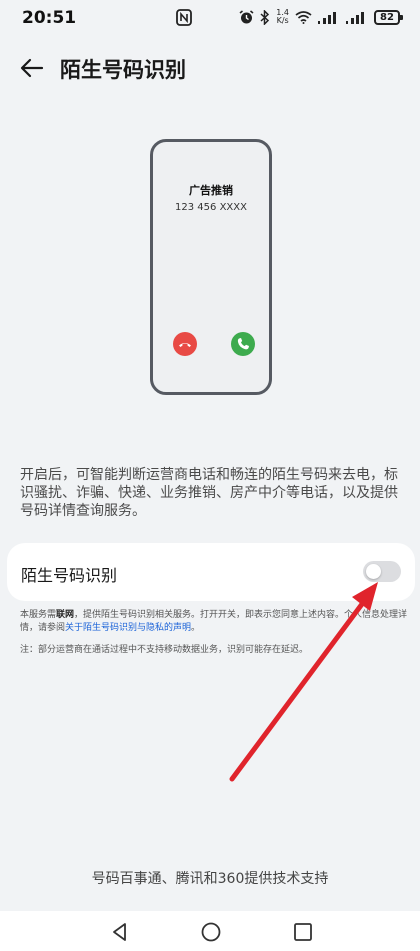 This screenshot has width=420, height=951. What do you see at coordinates (49, 18) in the screenshot?
I see `status-time: 20:51` at bounding box center [49, 18].